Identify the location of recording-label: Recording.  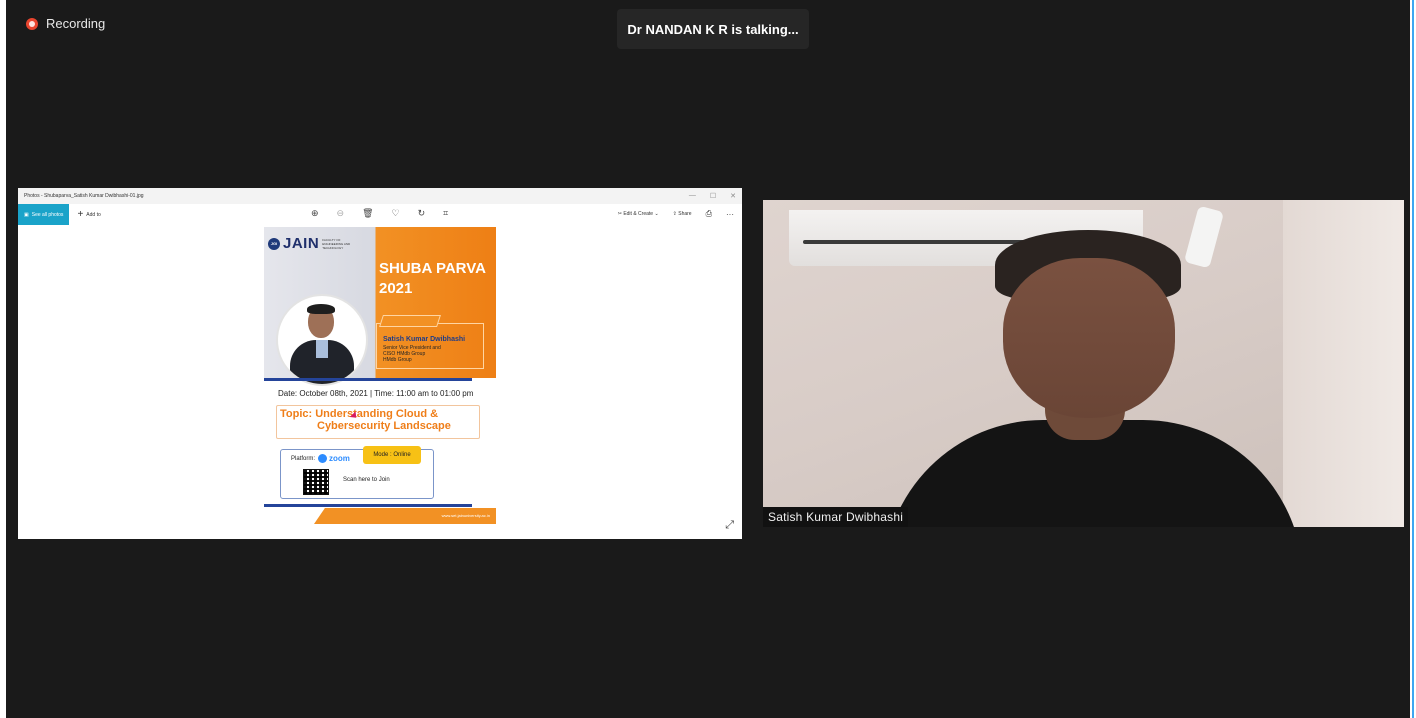
(76, 23).